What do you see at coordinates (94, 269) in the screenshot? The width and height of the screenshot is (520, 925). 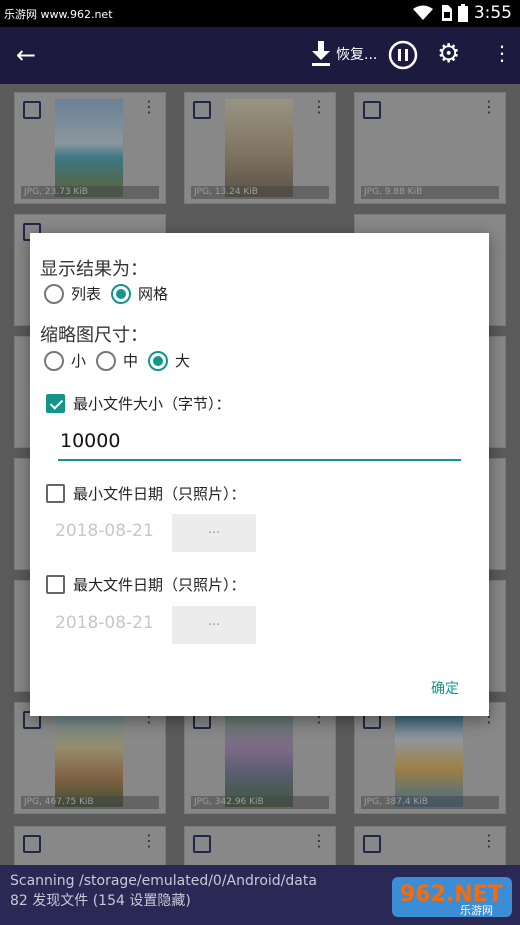 I see `display-as-label: 显示结果为：` at bounding box center [94, 269].